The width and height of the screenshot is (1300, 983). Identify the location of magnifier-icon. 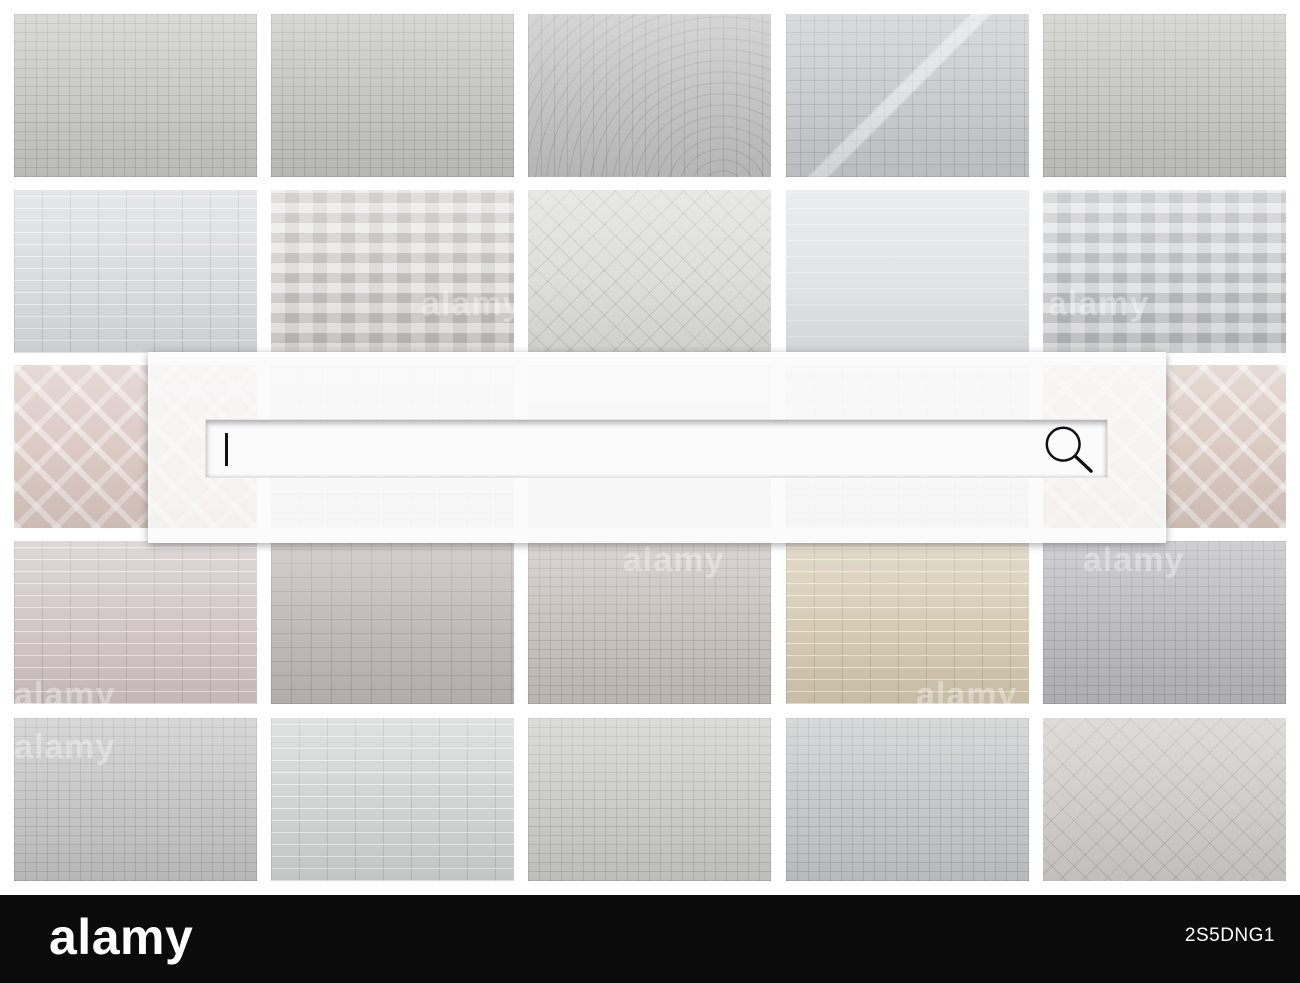
(1069, 449).